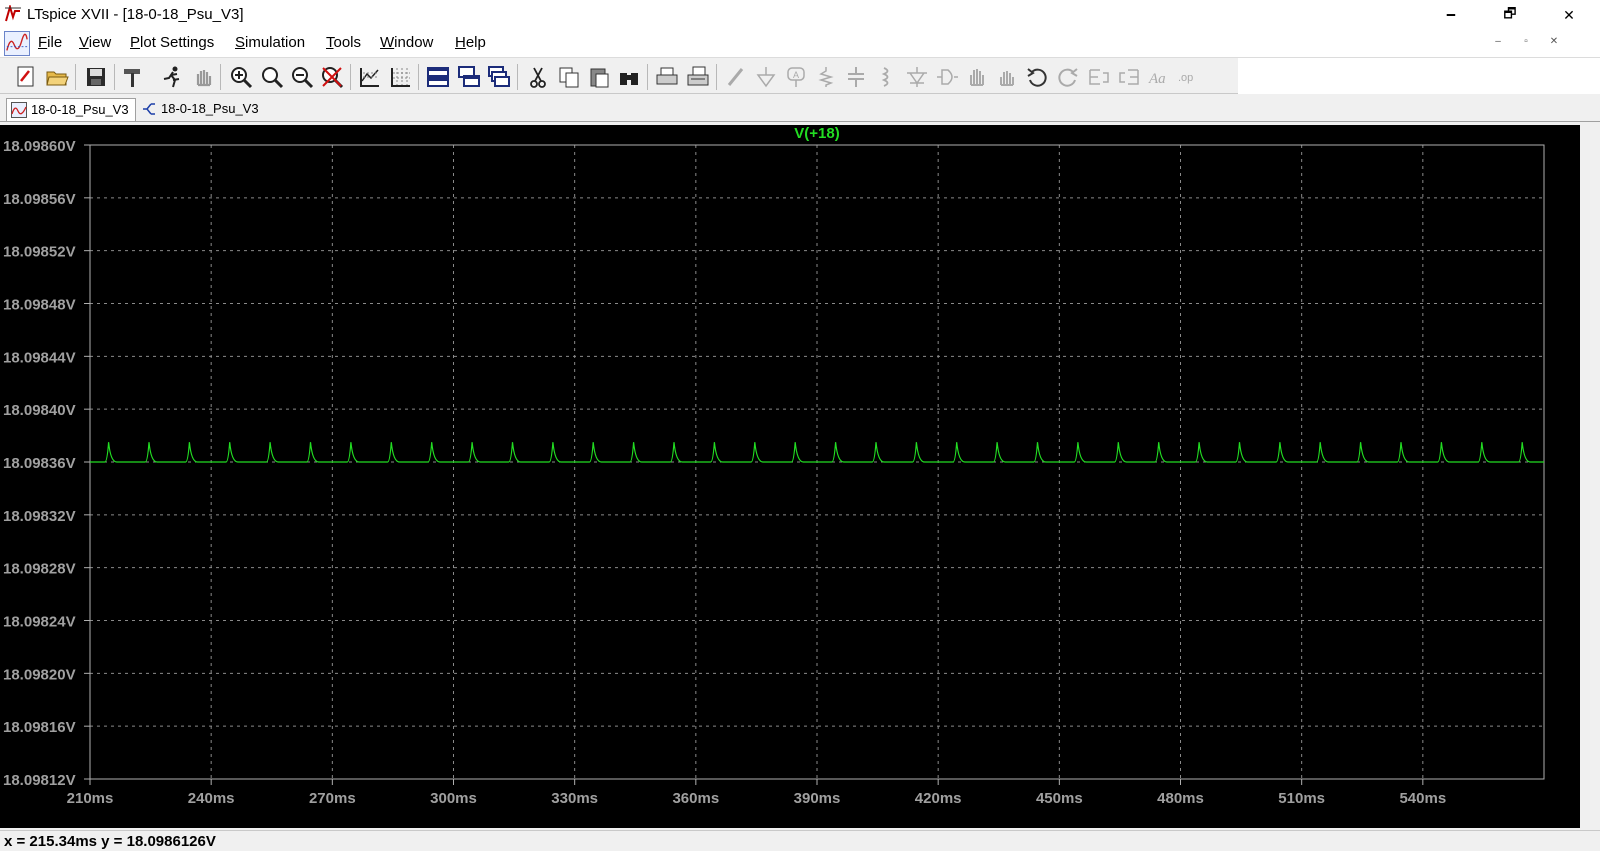 The width and height of the screenshot is (1600, 851). Describe the element at coordinates (800, 108) in the screenshot. I see `tab-bar: 18-0-18_Psu_V3 18-0-18_Psu_V3` at that location.